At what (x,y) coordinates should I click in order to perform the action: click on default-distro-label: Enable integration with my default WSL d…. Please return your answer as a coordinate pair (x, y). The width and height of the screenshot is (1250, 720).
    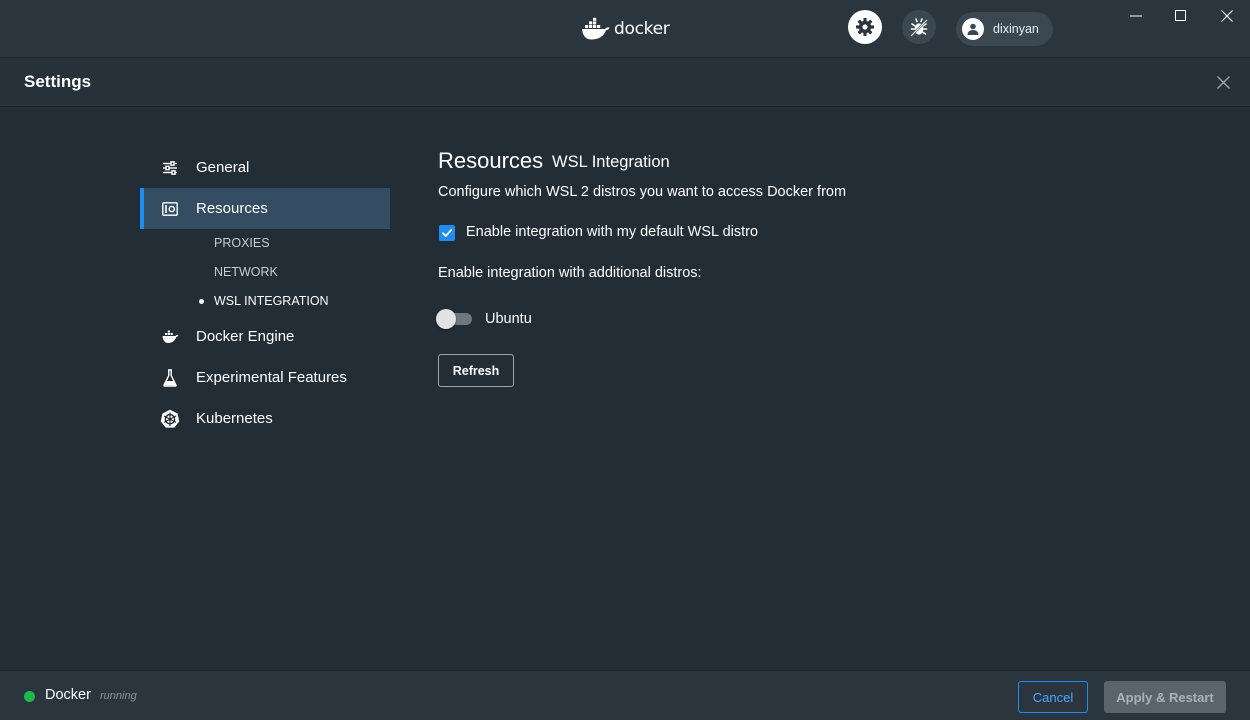
    Looking at the image, I should click on (612, 232).